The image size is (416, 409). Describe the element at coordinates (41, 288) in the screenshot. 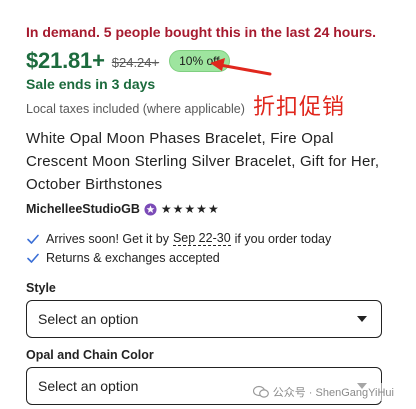

I see `style-label: Style` at that location.